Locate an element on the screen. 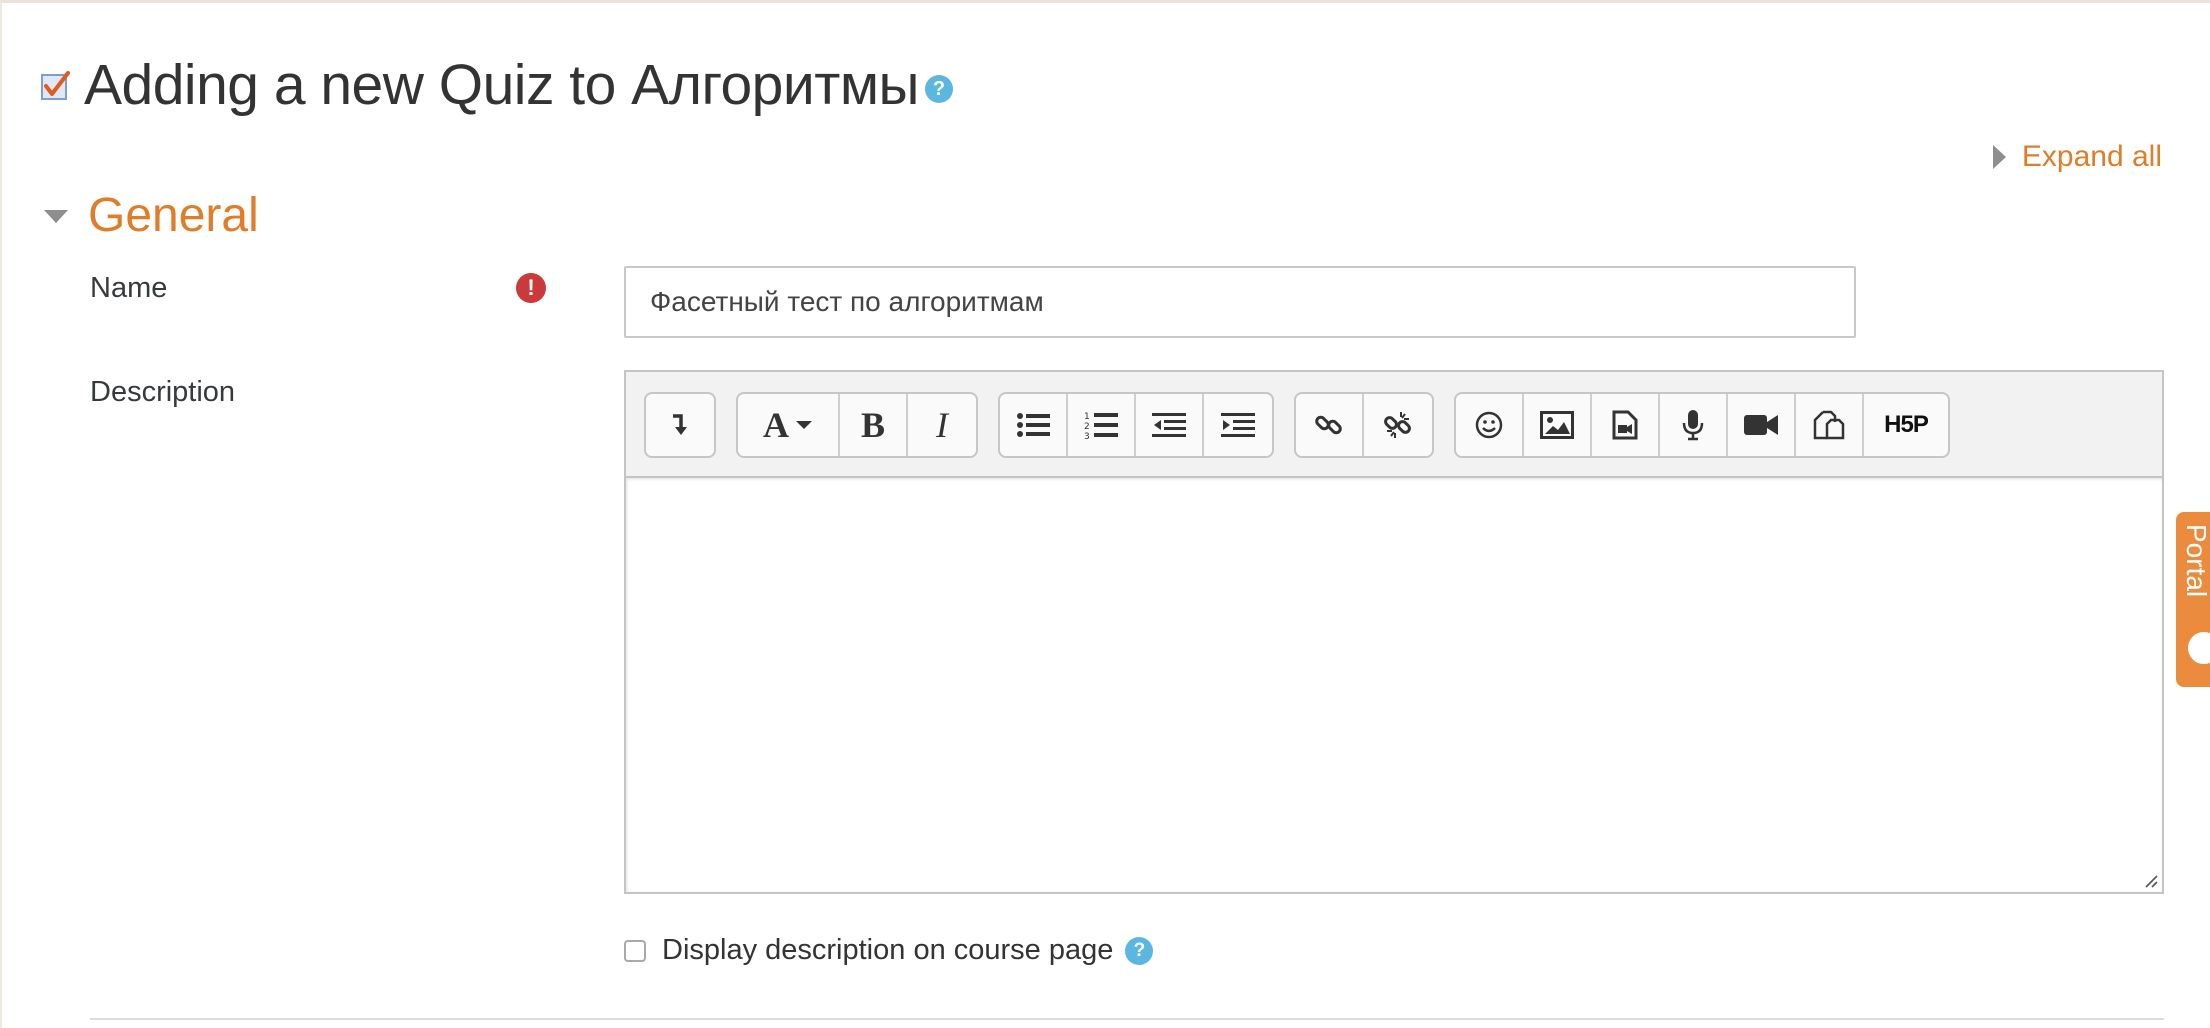  link-icon is located at coordinates (1329, 425).